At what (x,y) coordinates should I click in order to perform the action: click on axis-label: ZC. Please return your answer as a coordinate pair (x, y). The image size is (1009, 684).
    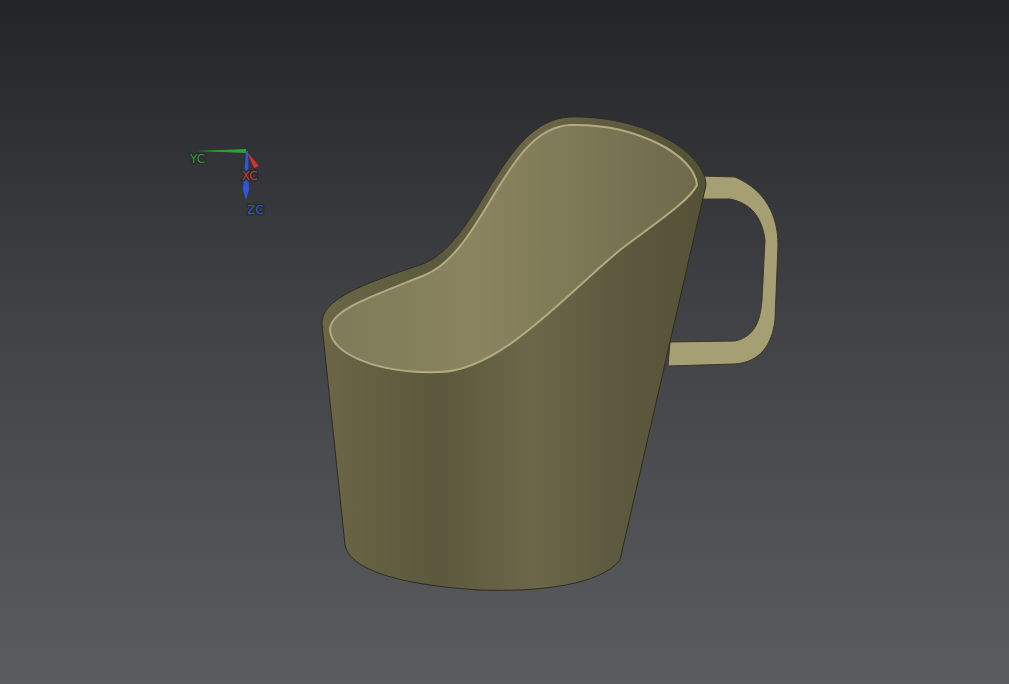
    Looking at the image, I should click on (255, 210).